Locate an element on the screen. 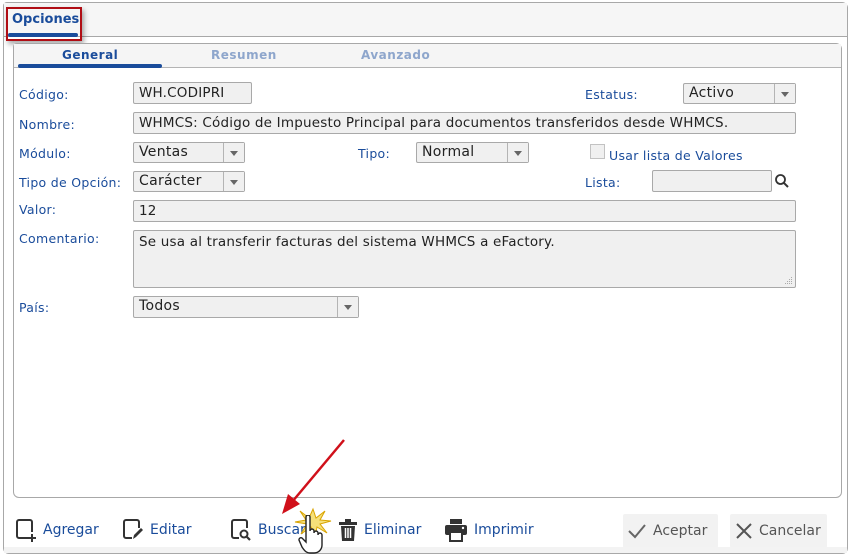 The height and width of the screenshot is (558, 854). imprimir-label: Imprimir is located at coordinates (504, 530).